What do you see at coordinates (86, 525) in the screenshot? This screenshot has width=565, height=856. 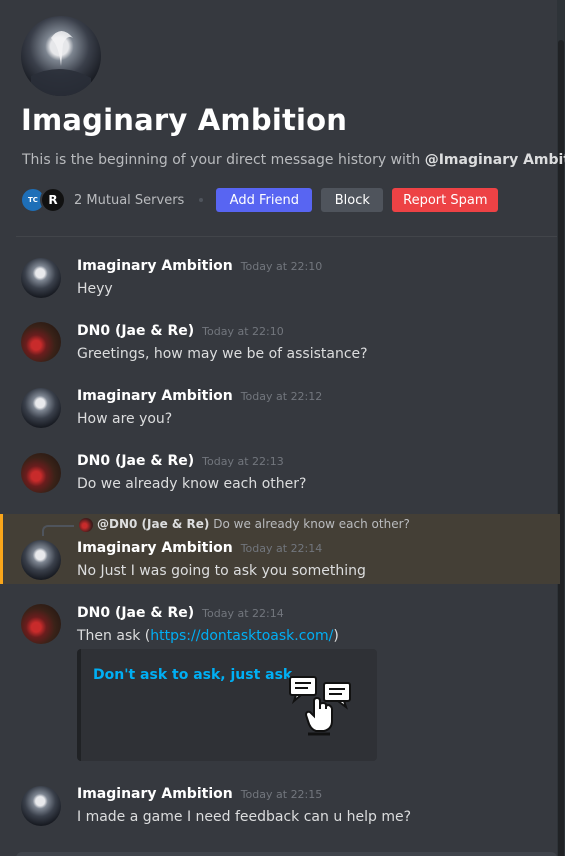 I see `reply-avatar` at bounding box center [86, 525].